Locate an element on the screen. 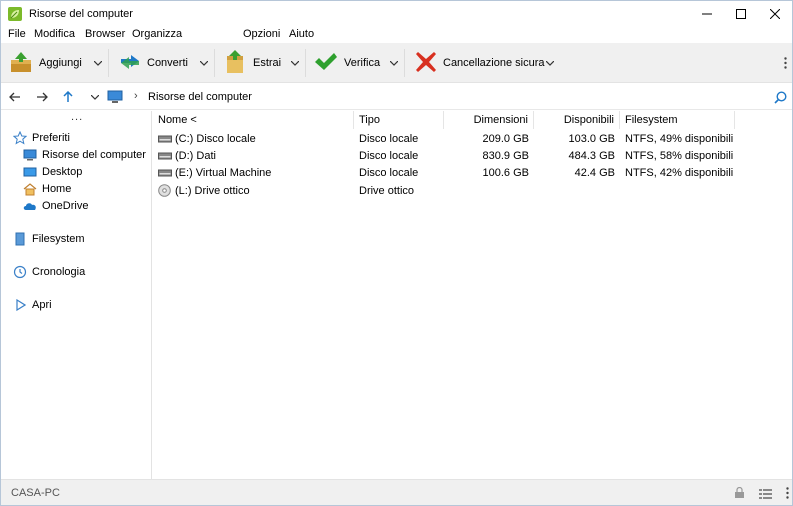 The width and height of the screenshot is (793, 506). sidebar-item-risorse: Risorse del computer is located at coordinates (84, 155).